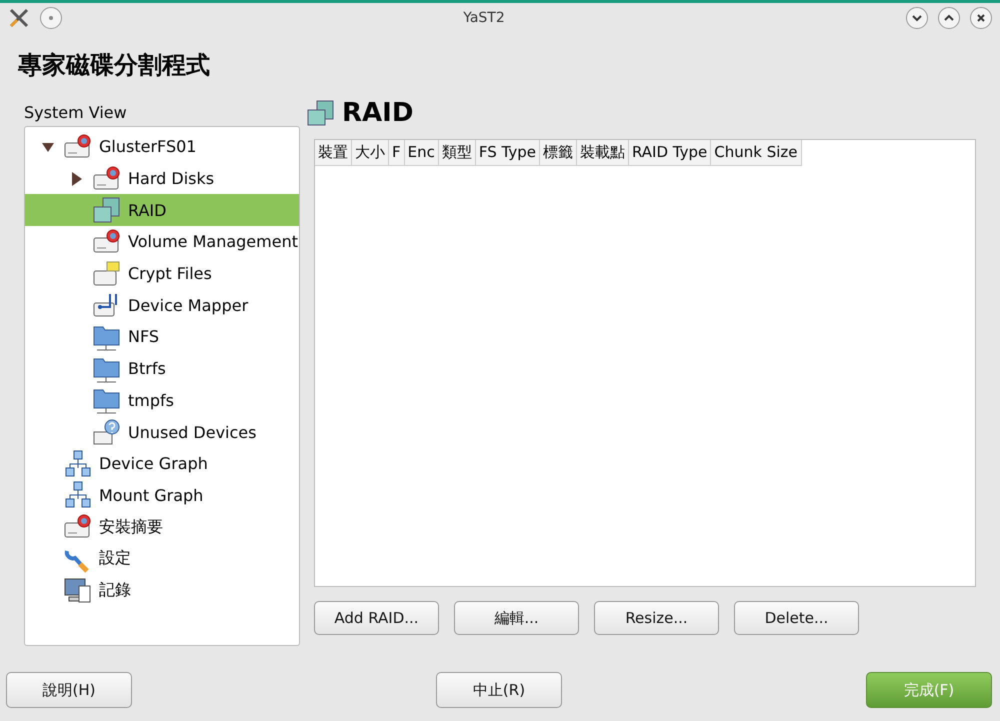  What do you see at coordinates (107, 432) in the screenshot?
I see `question-disk-icon` at bounding box center [107, 432].